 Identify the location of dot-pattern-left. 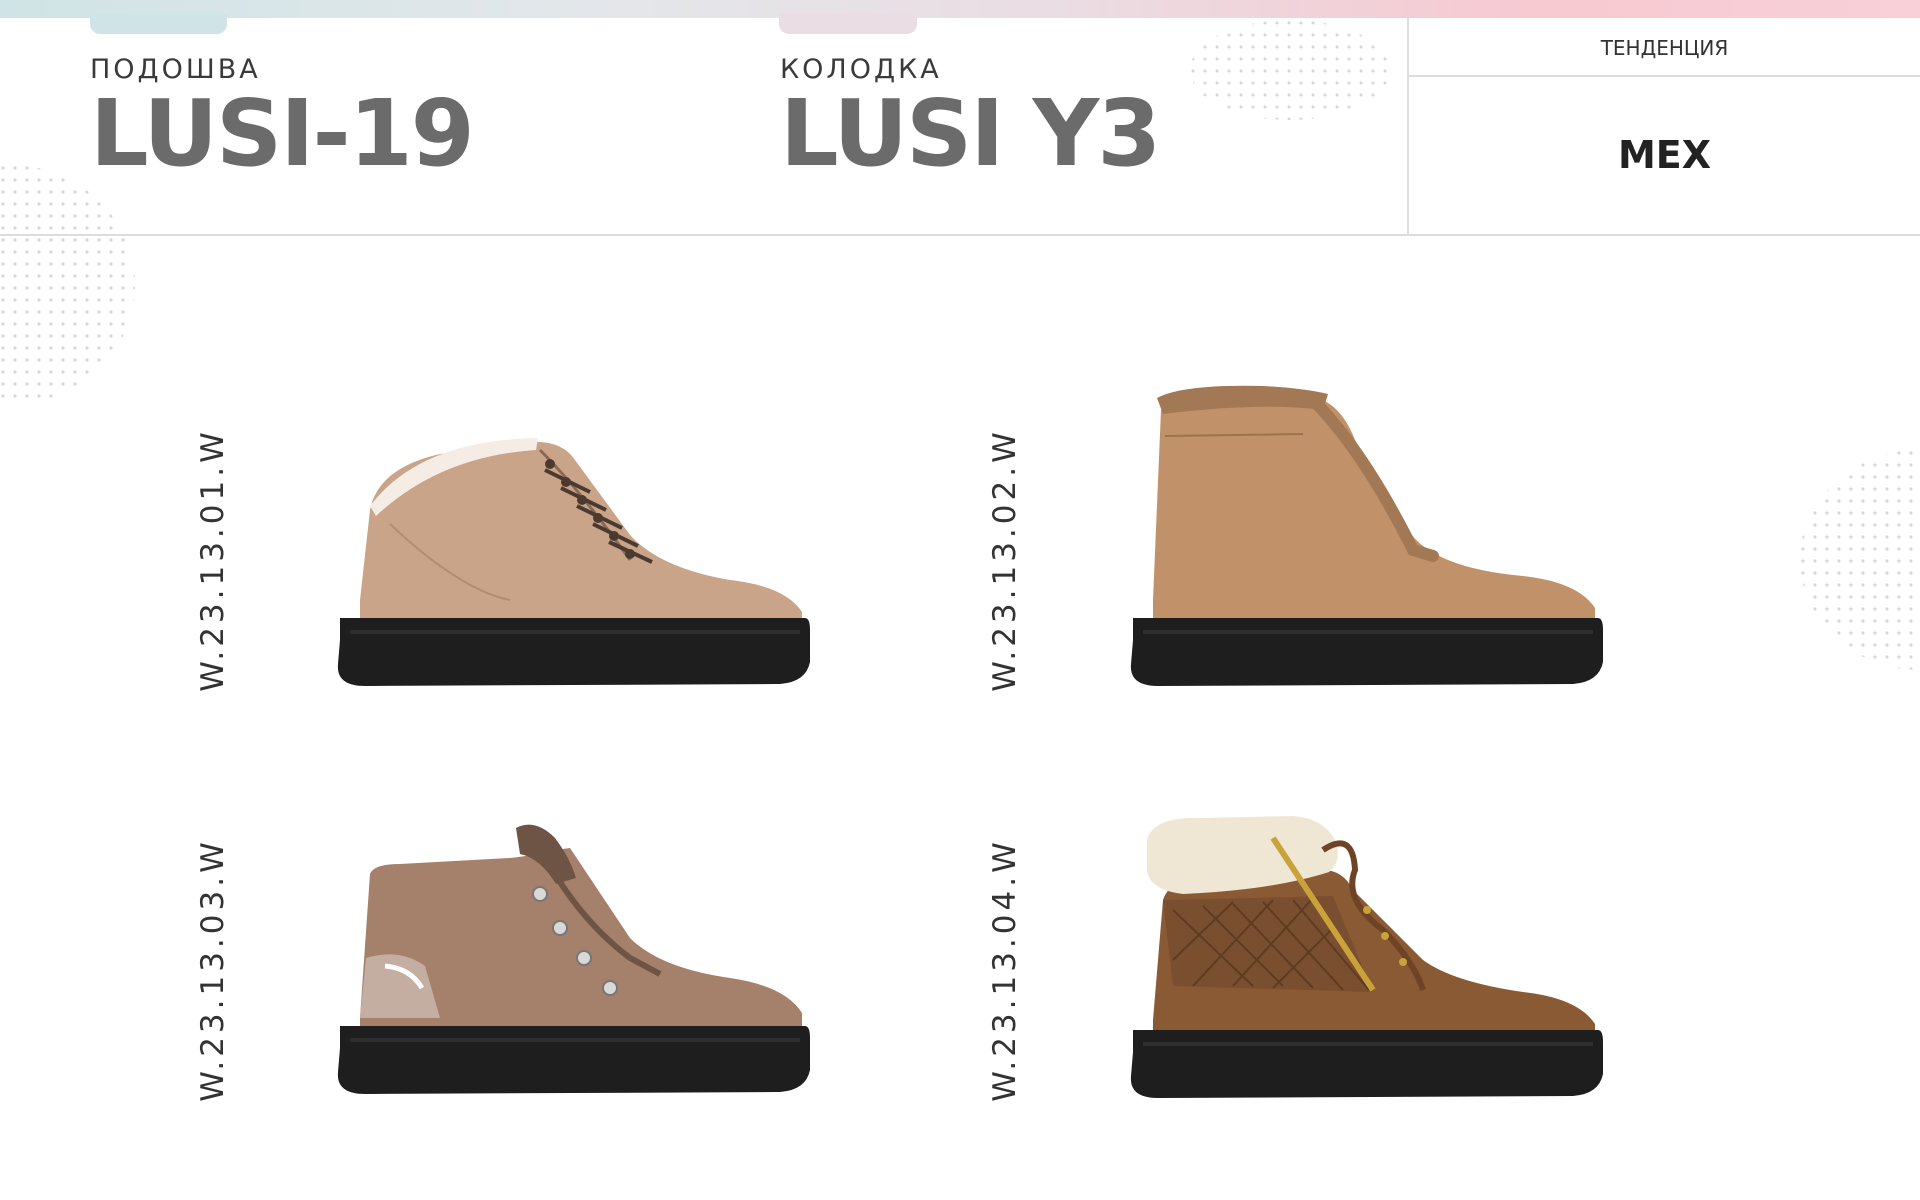
(67, 285).